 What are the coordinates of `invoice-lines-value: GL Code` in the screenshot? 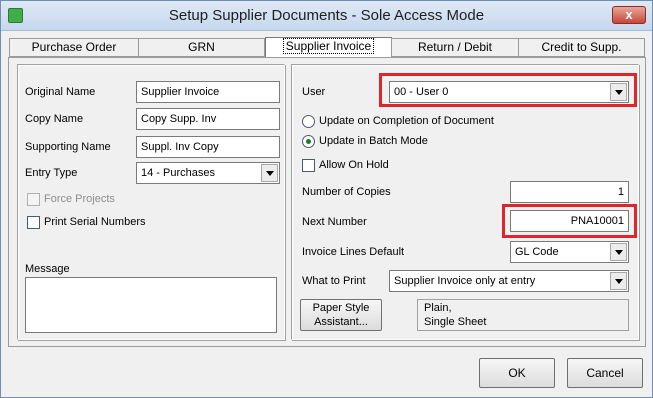 It's located at (537, 252).